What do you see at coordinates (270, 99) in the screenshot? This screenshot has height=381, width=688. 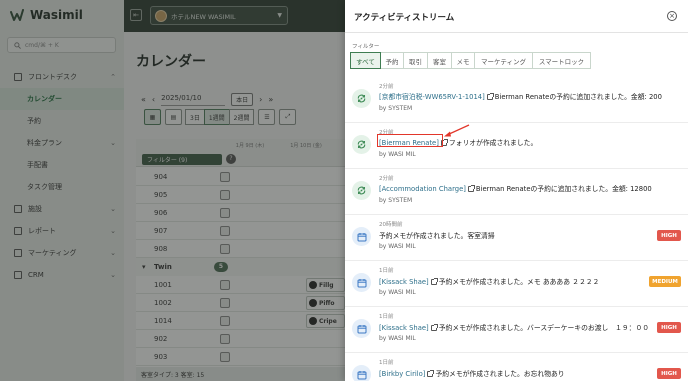 I see `last-page-icon: »` at bounding box center [270, 99].